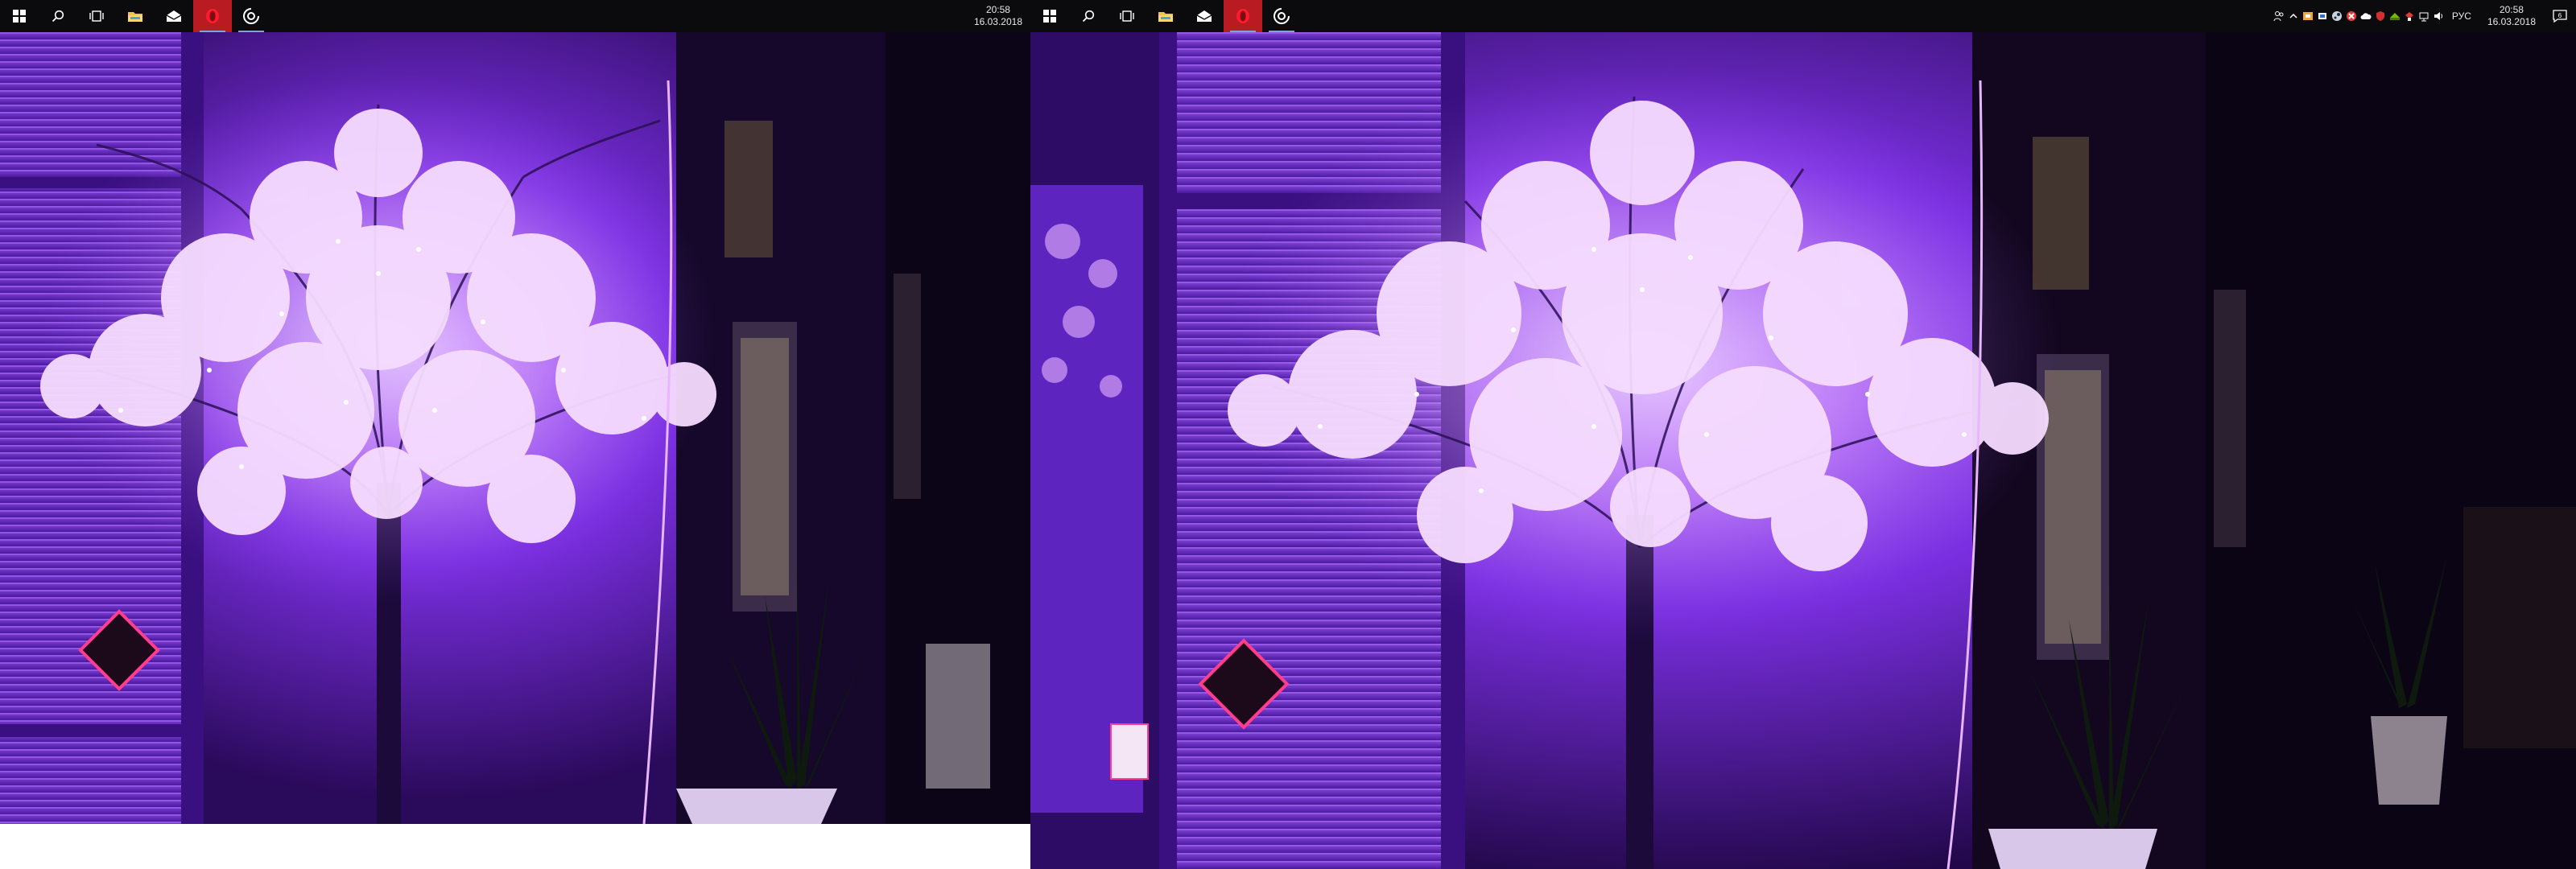  I want to click on taskbar: РУС 20:58 16.03.2018 6, so click(1803, 16).